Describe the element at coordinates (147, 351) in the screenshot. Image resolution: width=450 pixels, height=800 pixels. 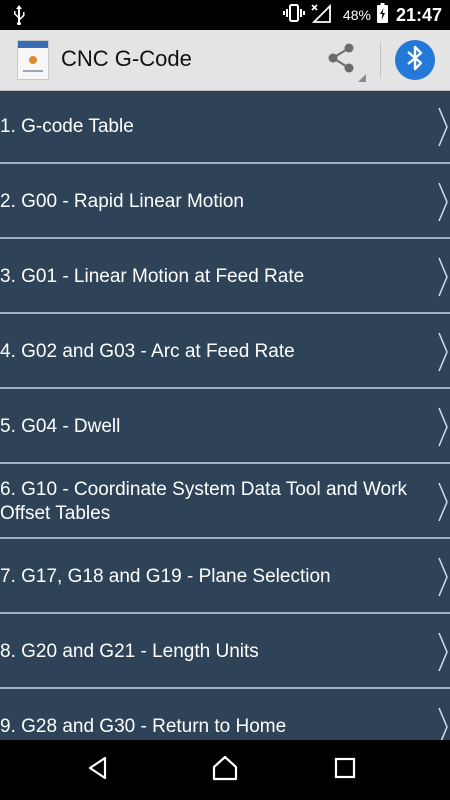
I see `list-item-label: 4. G02 and G03 - Arc at Feed Rate` at that location.